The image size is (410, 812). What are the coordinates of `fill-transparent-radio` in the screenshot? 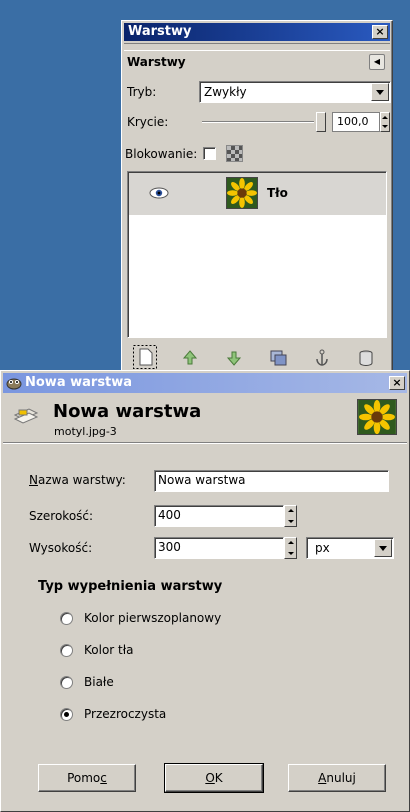 It's located at (66, 714).